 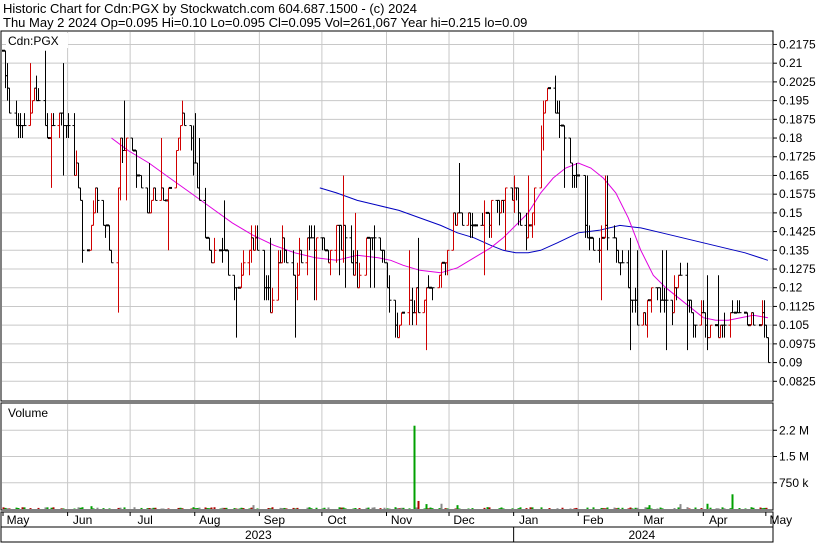 I want to click on price-tick-label: 0.1575, so click(x=797, y=194).